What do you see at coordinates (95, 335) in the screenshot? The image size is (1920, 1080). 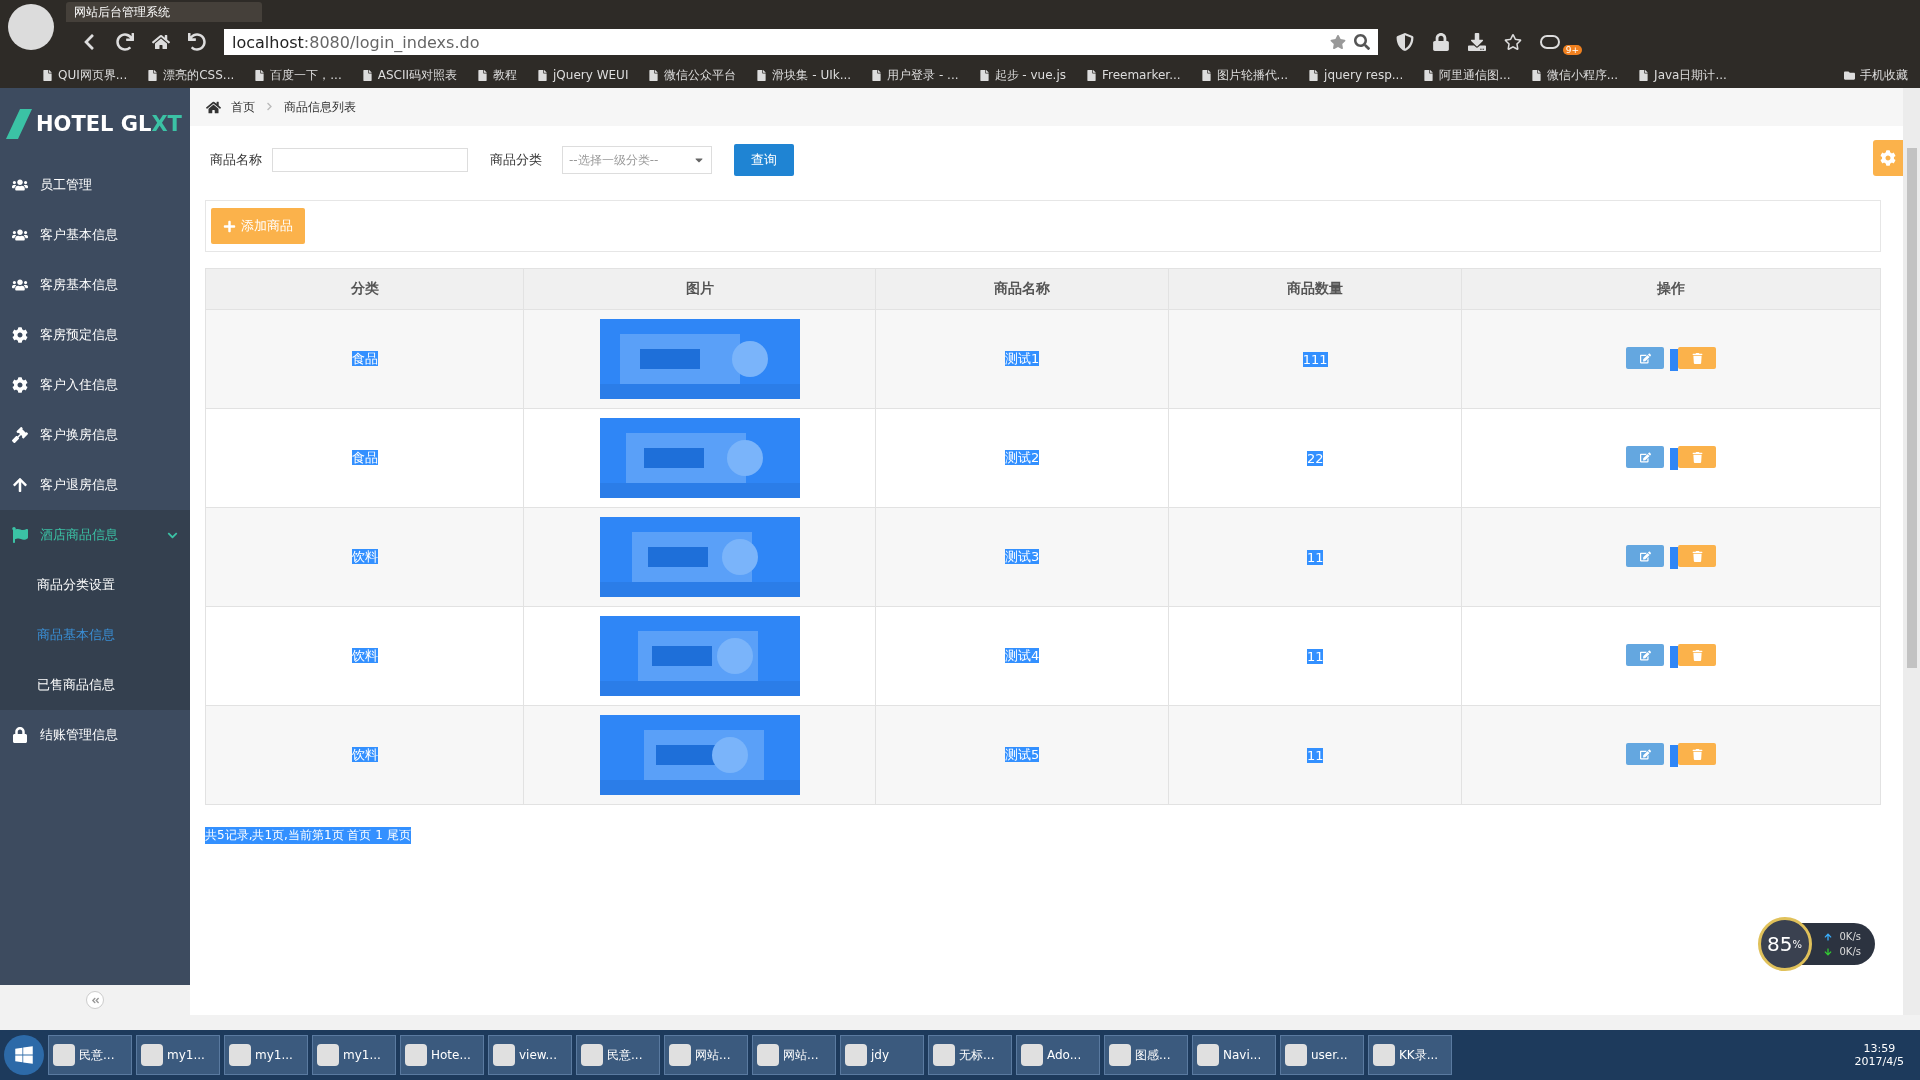 I see `sidebar-item: 客房预定信息` at bounding box center [95, 335].